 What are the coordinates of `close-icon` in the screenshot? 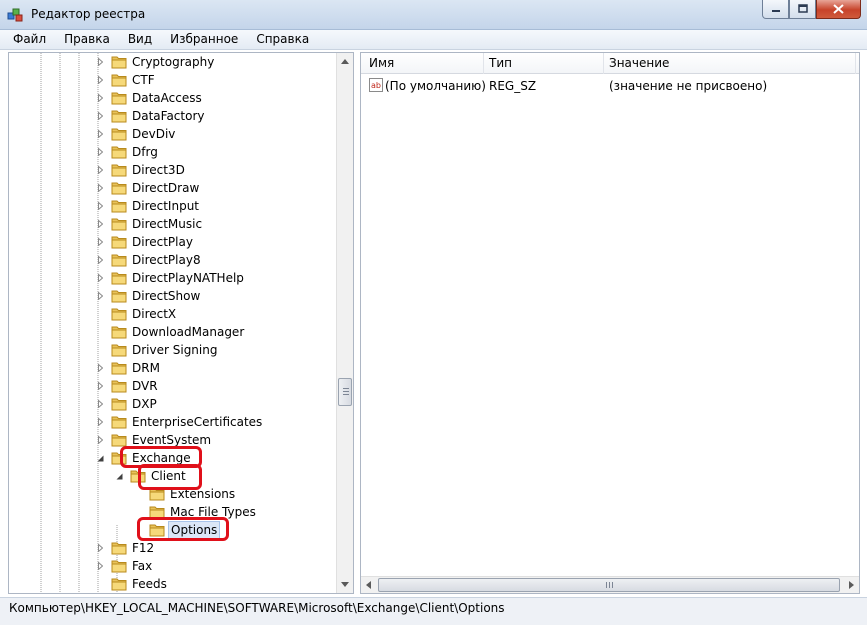 It's located at (838, 9).